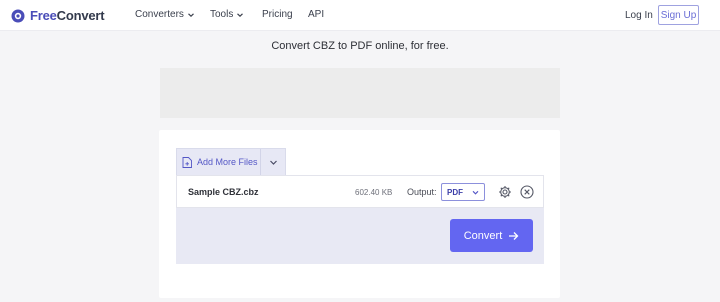 The width and height of the screenshot is (720, 302). I want to click on nav-tools-label: Tools, so click(222, 14).